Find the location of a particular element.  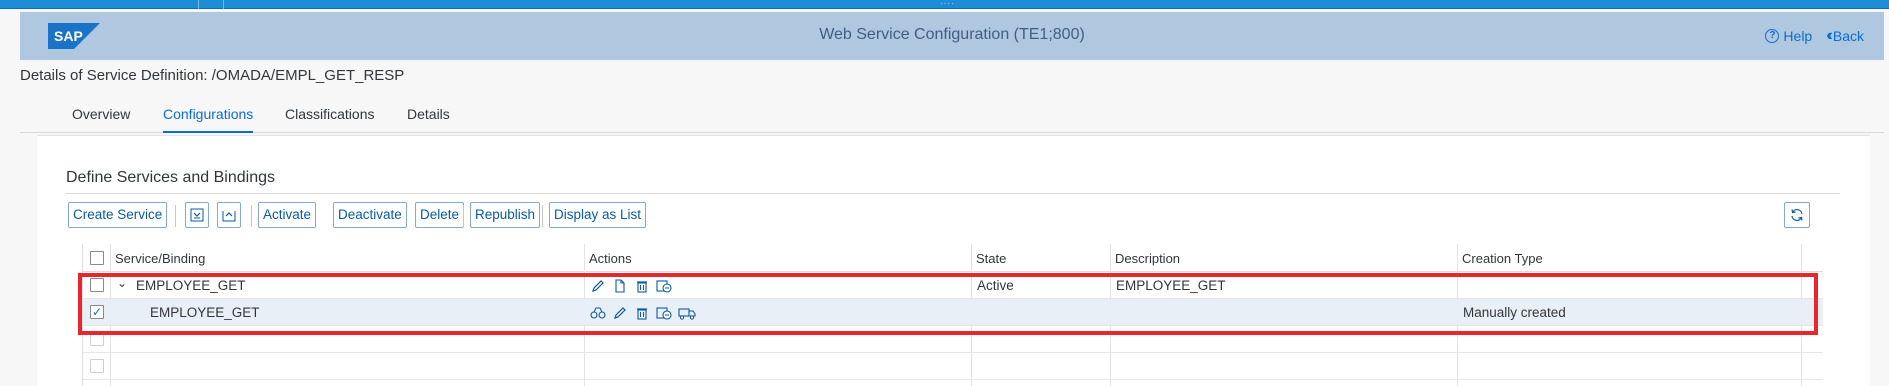

activate-button: Activate is located at coordinates (287, 215).